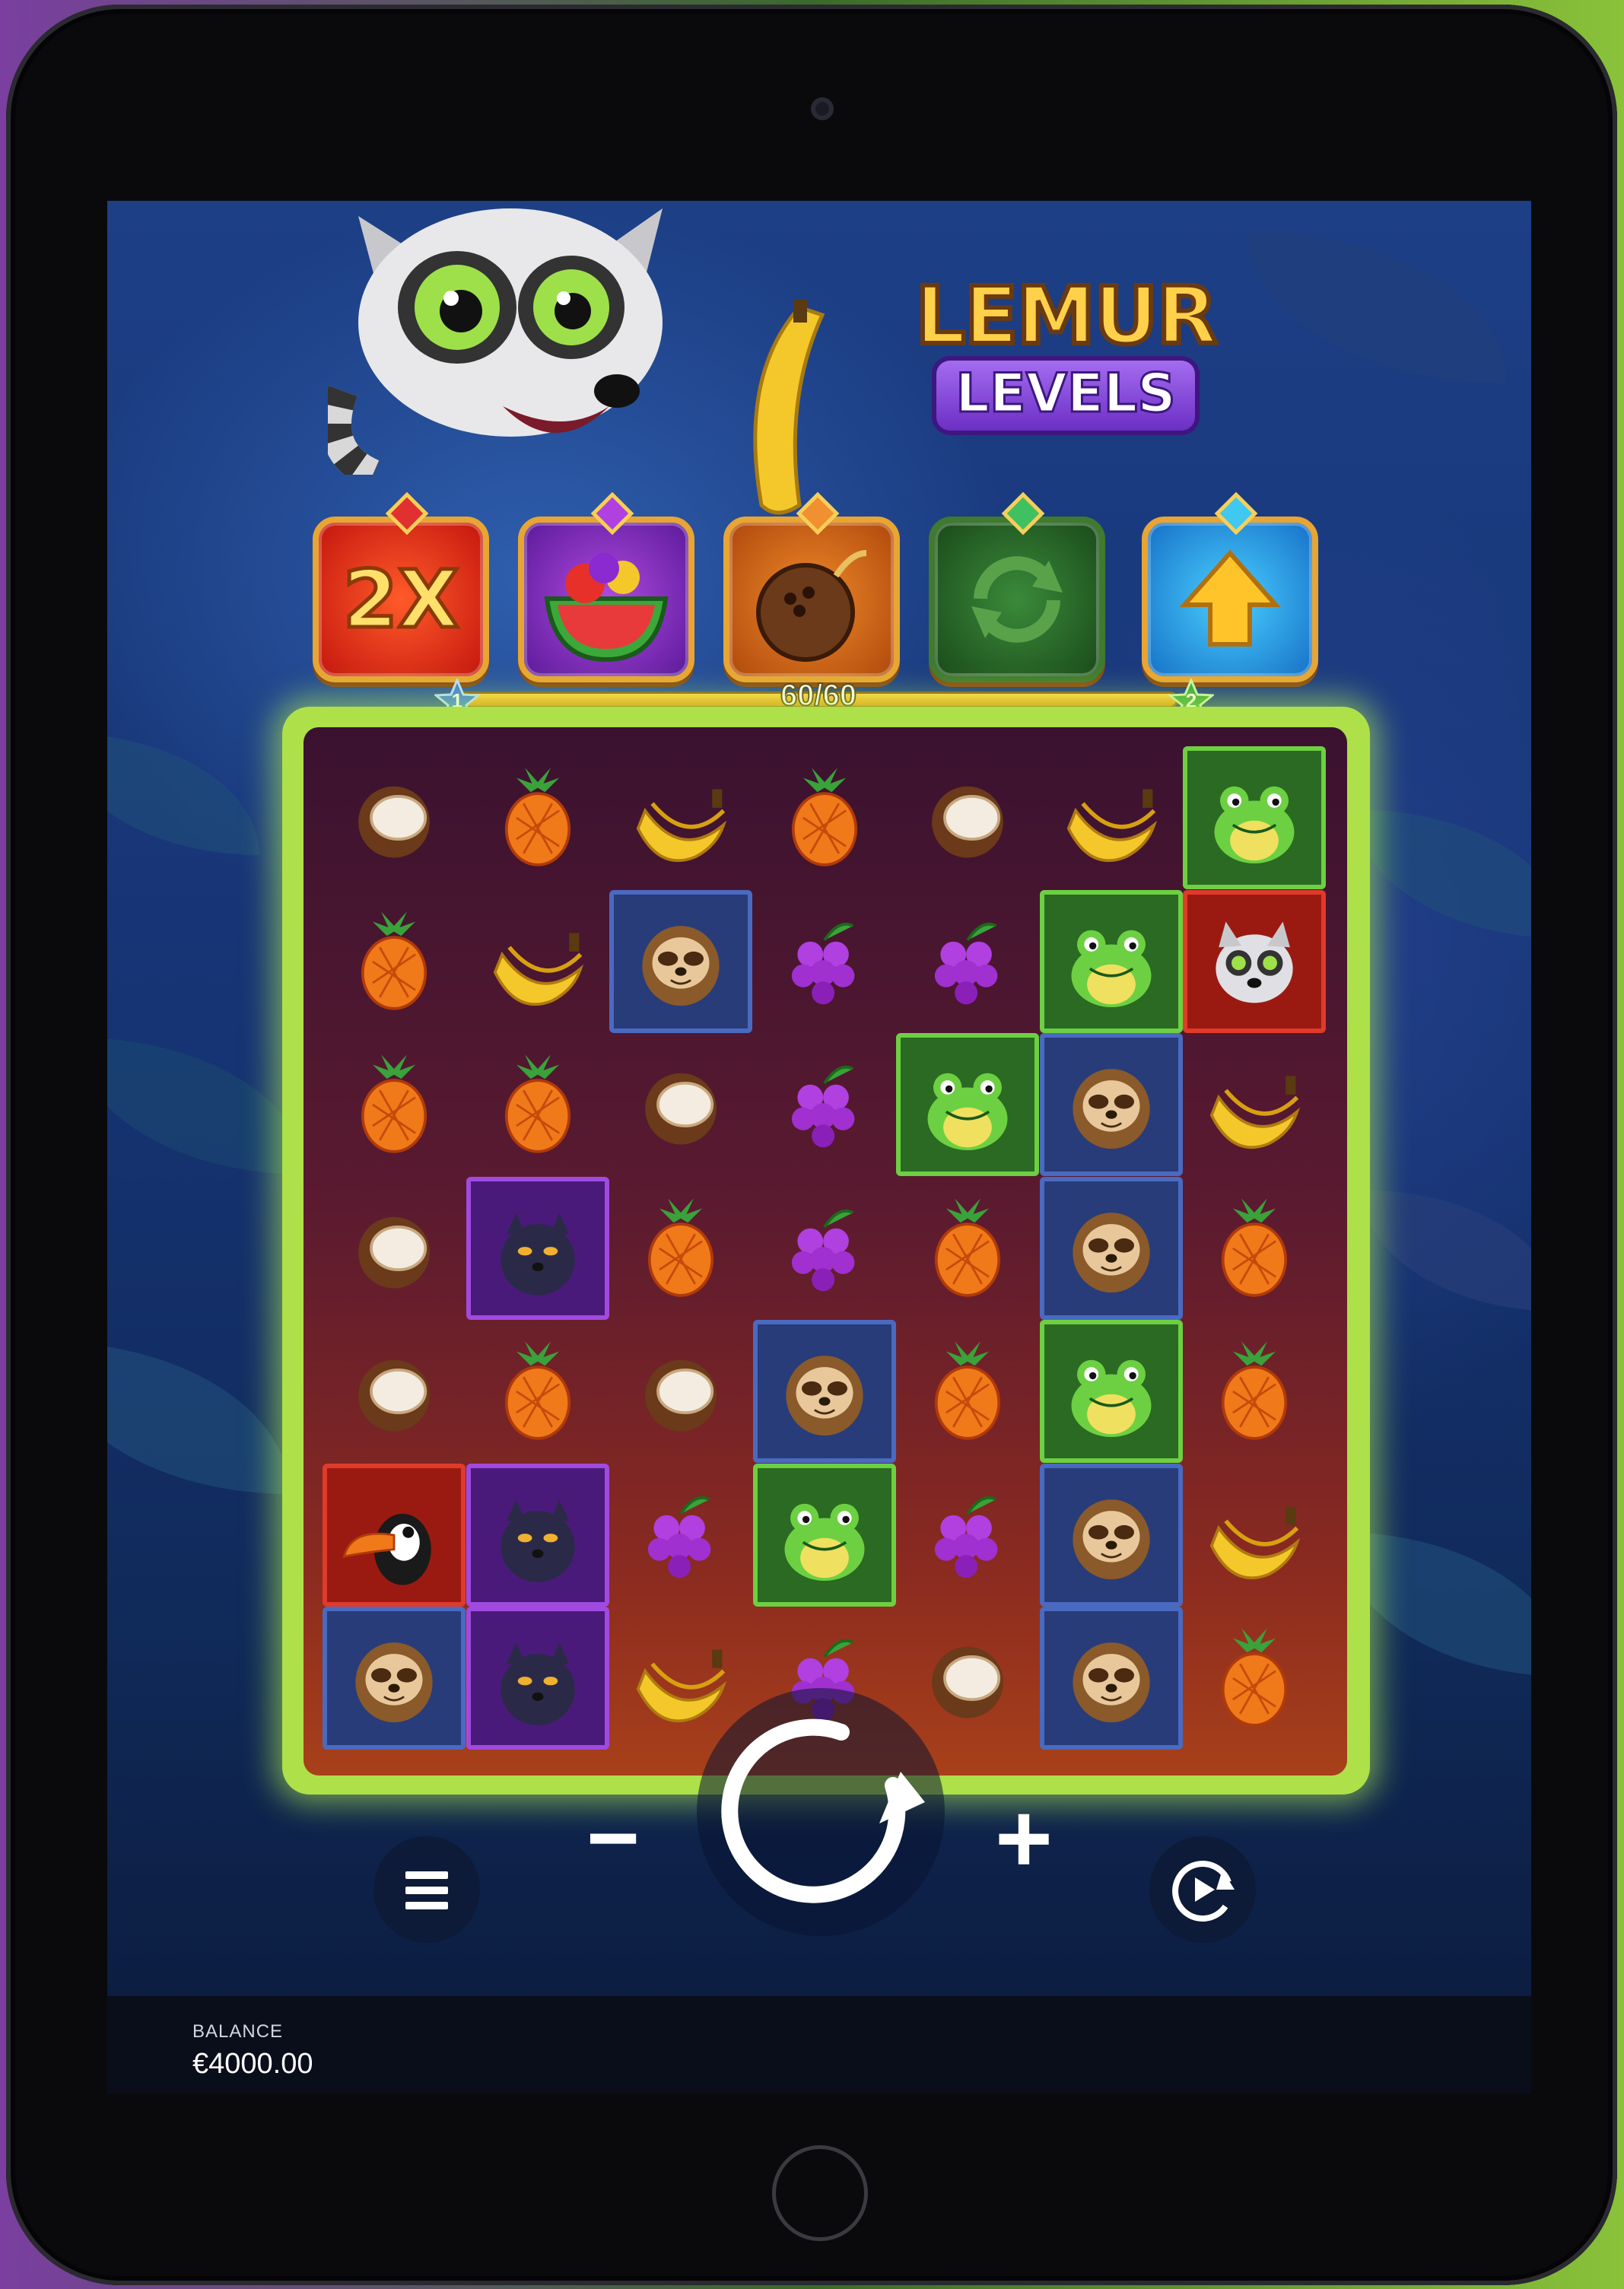 The image size is (1624, 2289). Describe the element at coordinates (1202, 1889) in the screenshot. I see `autoplay-button` at that location.